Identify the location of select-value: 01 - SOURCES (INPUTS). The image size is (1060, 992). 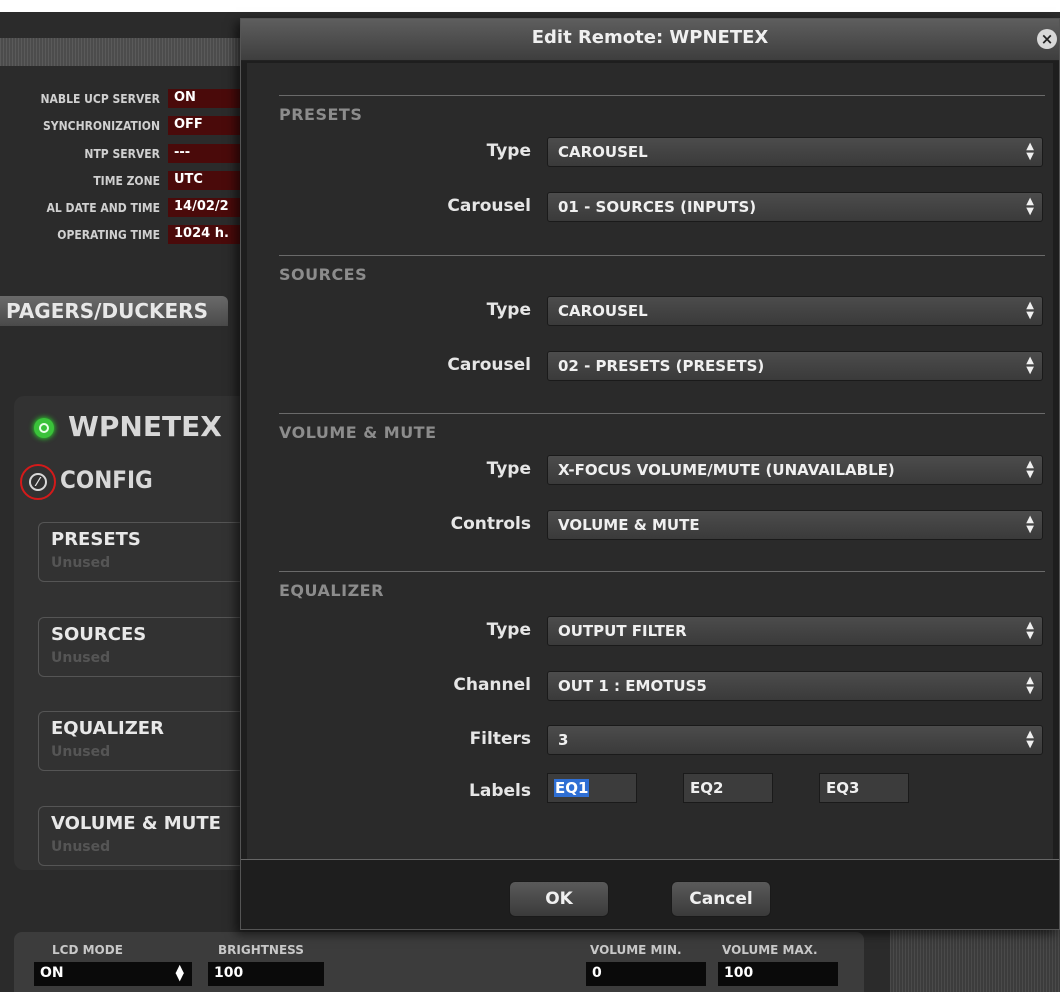
(657, 207).